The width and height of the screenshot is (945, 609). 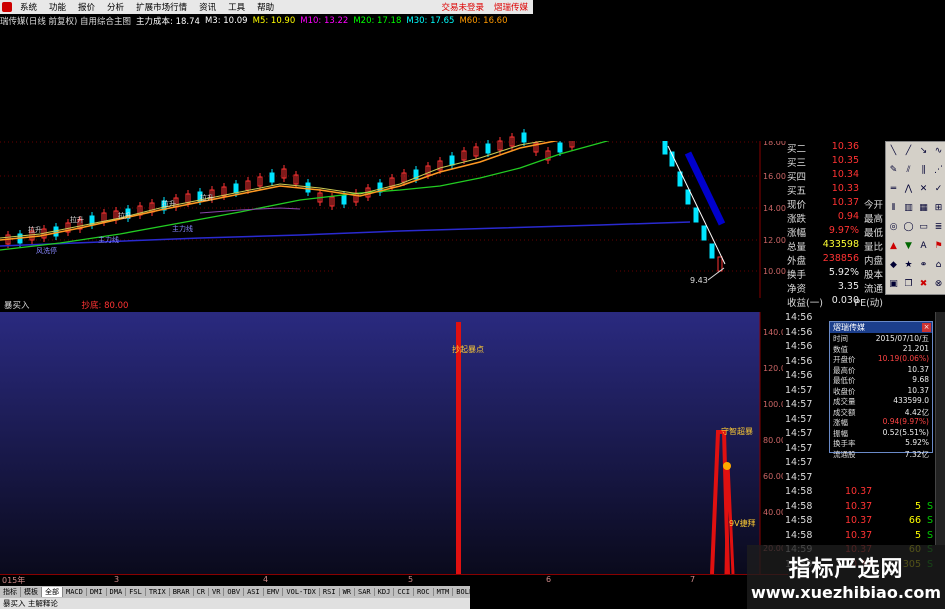 I want to click on quote-value: 10.37, so click(x=845, y=202).